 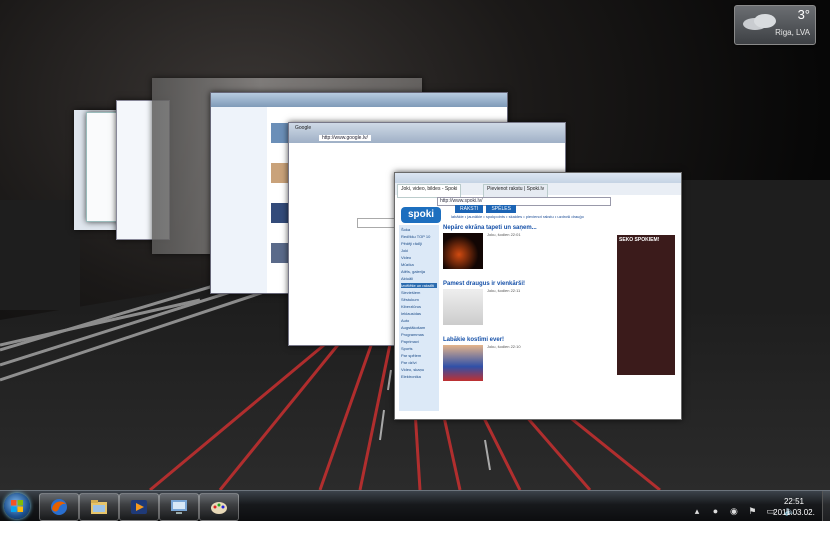 What do you see at coordinates (794, 512) in the screenshot?
I see `clock-date: 2011.03.02.` at bounding box center [794, 512].